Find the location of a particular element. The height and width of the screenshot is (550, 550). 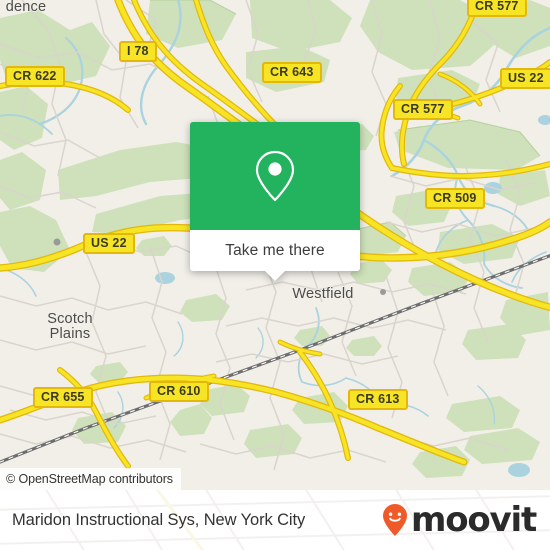

road-shield: CR 655 is located at coordinates (63, 397).